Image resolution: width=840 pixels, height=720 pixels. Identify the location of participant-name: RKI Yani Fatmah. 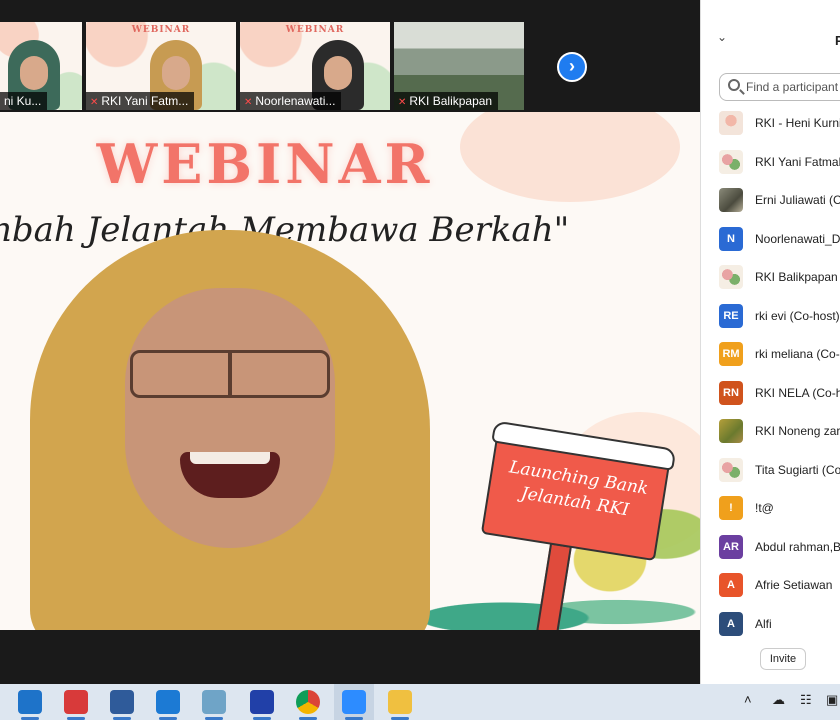
(797, 161).